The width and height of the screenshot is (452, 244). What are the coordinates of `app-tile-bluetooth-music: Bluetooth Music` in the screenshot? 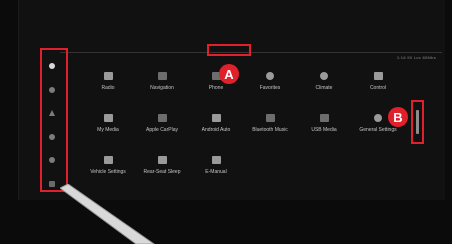 It's located at (270, 127).